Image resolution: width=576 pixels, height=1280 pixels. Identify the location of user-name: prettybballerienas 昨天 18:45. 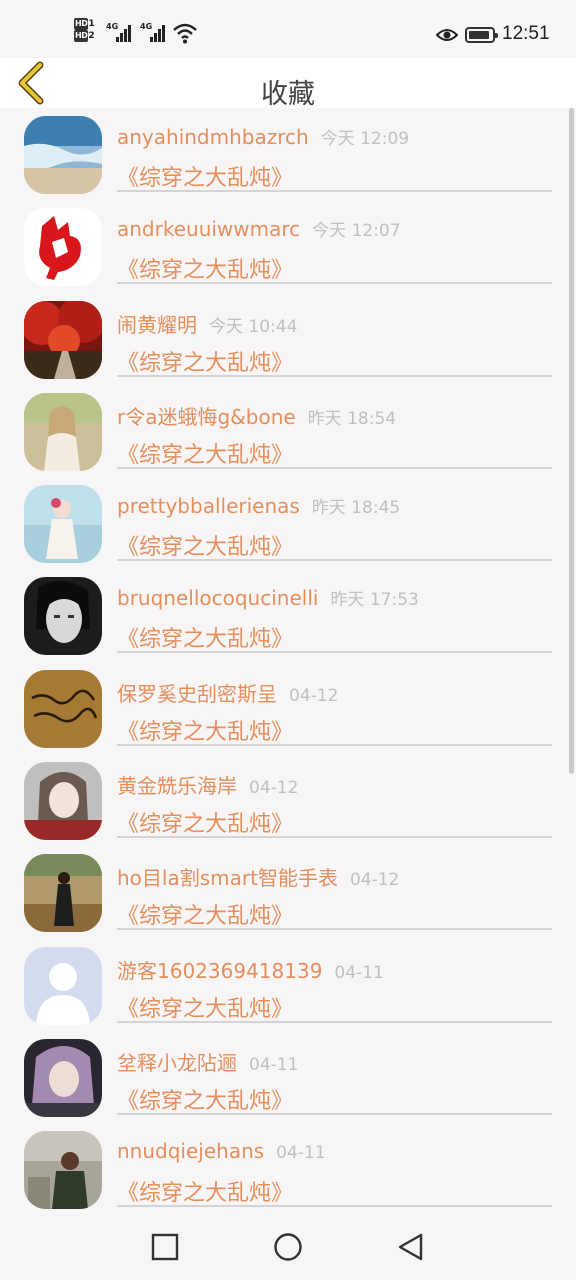
(258, 505).